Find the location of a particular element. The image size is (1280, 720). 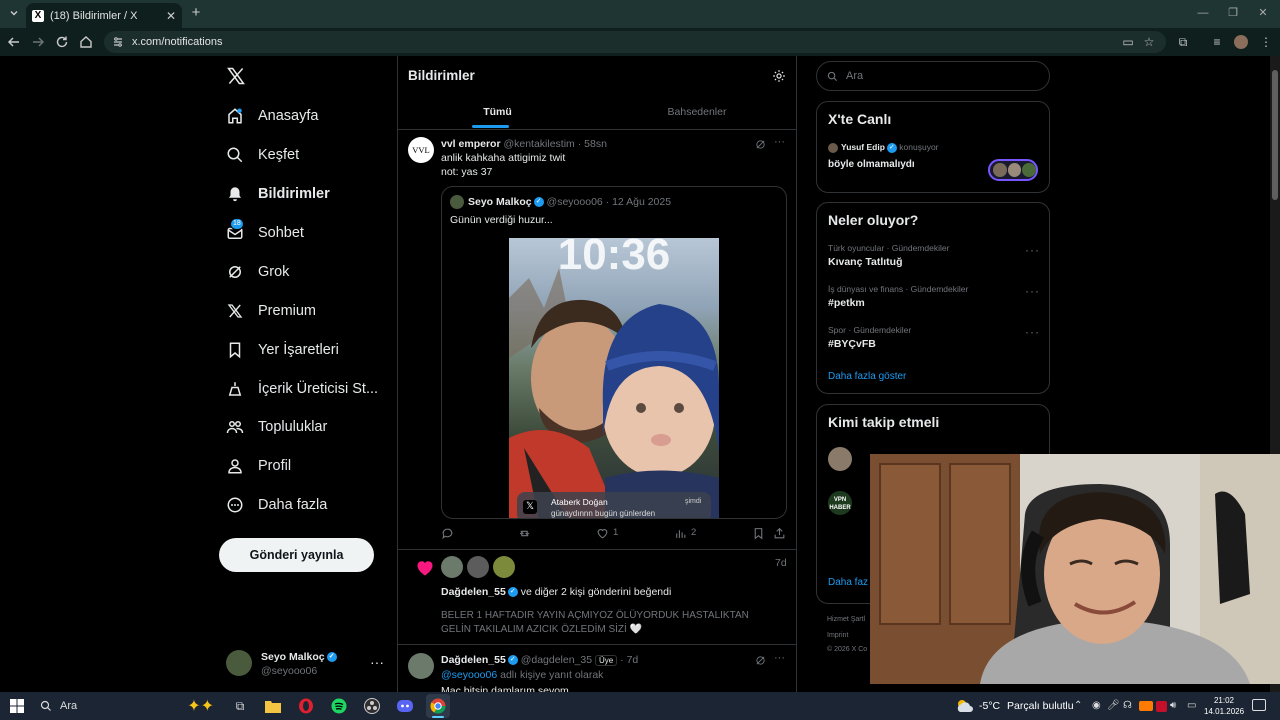

tweet-author-handle: @kentakilestim is located at coordinates (538, 144).